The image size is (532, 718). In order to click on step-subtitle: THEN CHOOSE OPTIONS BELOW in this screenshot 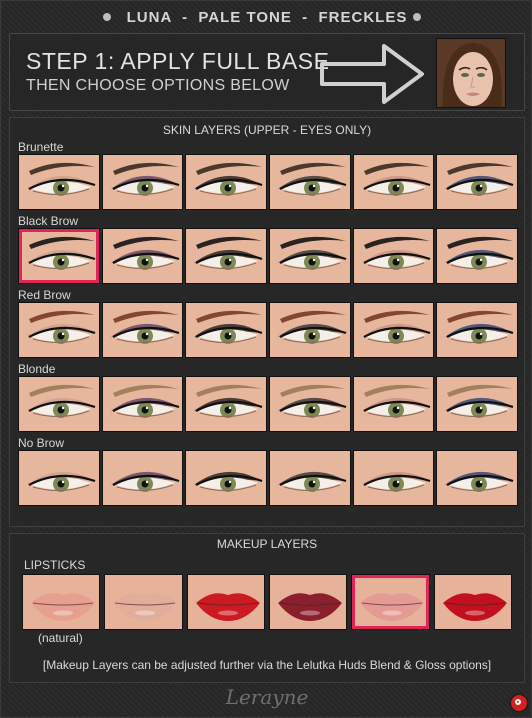, I will do `click(158, 85)`.